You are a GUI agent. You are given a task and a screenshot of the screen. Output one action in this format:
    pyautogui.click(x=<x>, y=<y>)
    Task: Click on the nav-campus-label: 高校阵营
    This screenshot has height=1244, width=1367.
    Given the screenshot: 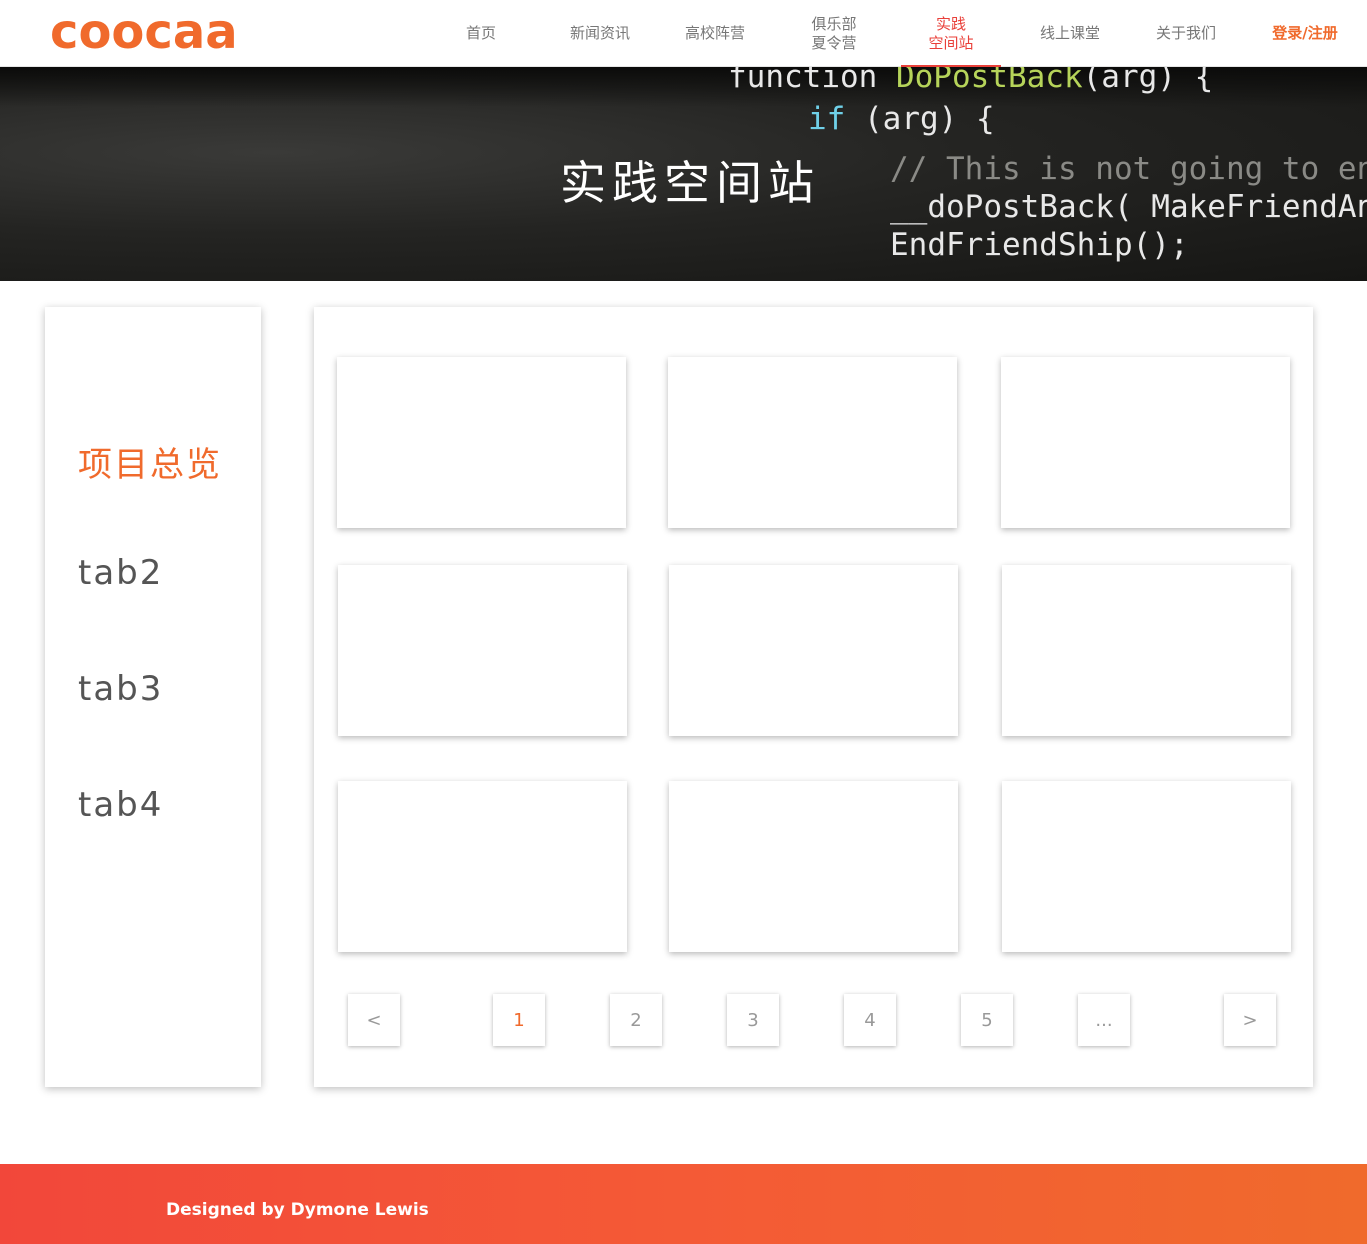 What is the action you would take?
    pyautogui.click(x=714, y=33)
    